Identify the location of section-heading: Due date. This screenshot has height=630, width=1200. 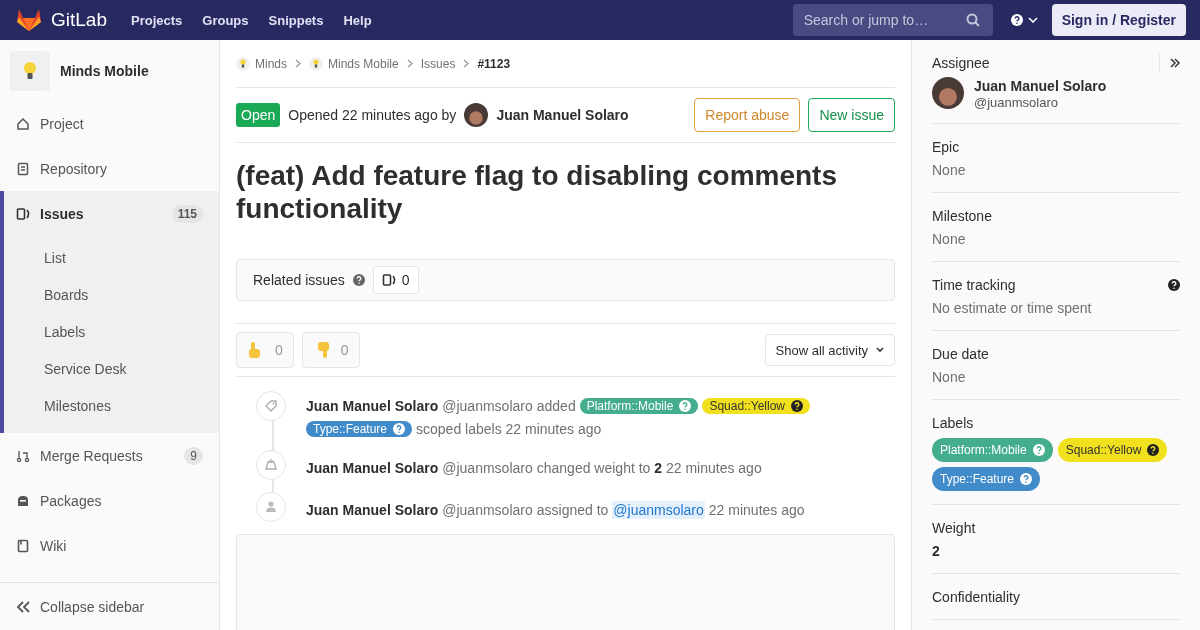
(960, 354).